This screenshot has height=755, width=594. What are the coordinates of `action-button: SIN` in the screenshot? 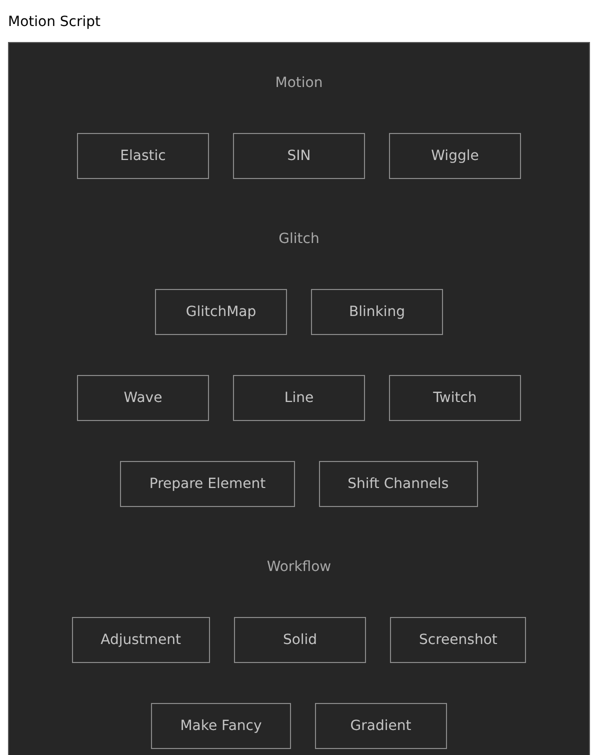 It's located at (299, 156).